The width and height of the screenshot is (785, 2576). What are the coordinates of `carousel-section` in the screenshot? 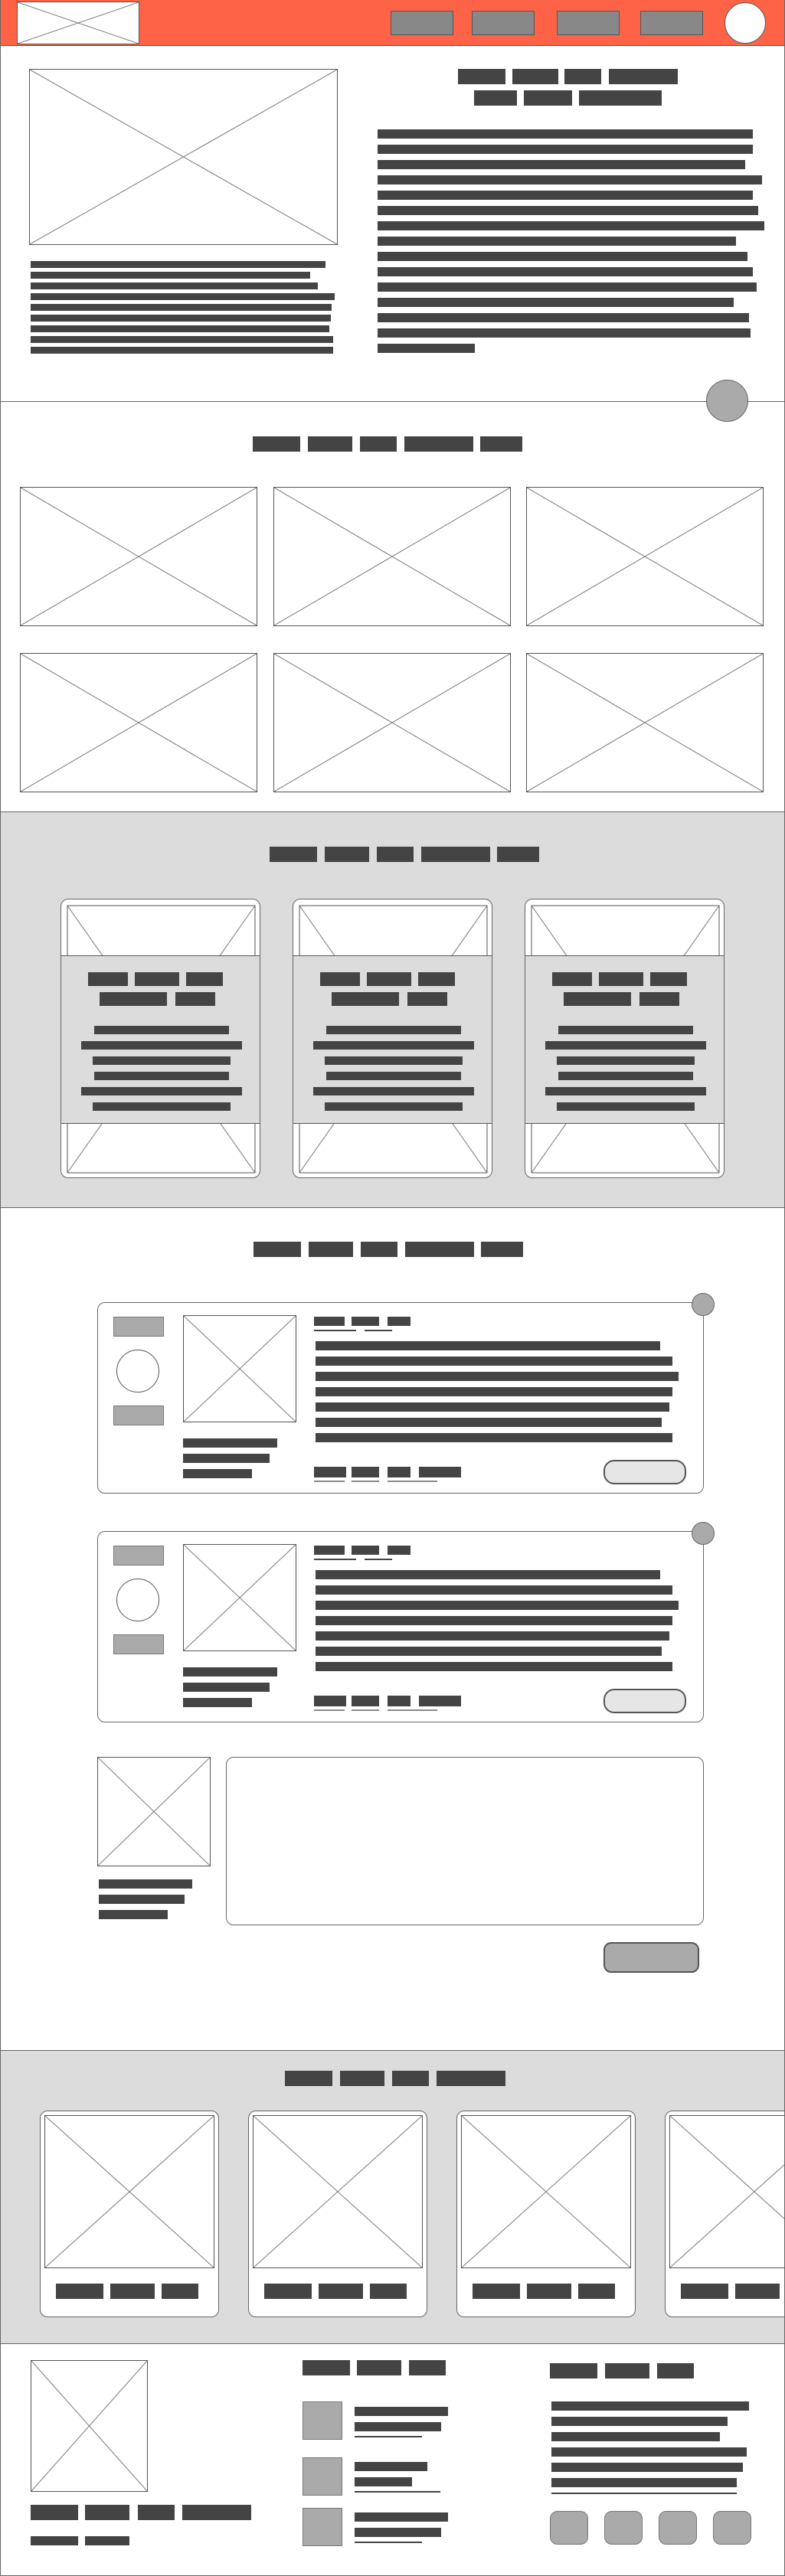 It's located at (392, 2197).